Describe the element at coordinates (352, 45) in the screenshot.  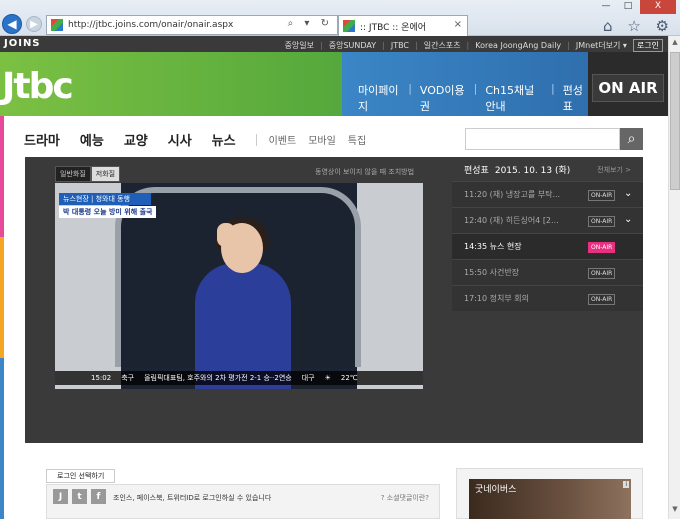
I see `link-sunday: 중앙SUNDAY` at that location.